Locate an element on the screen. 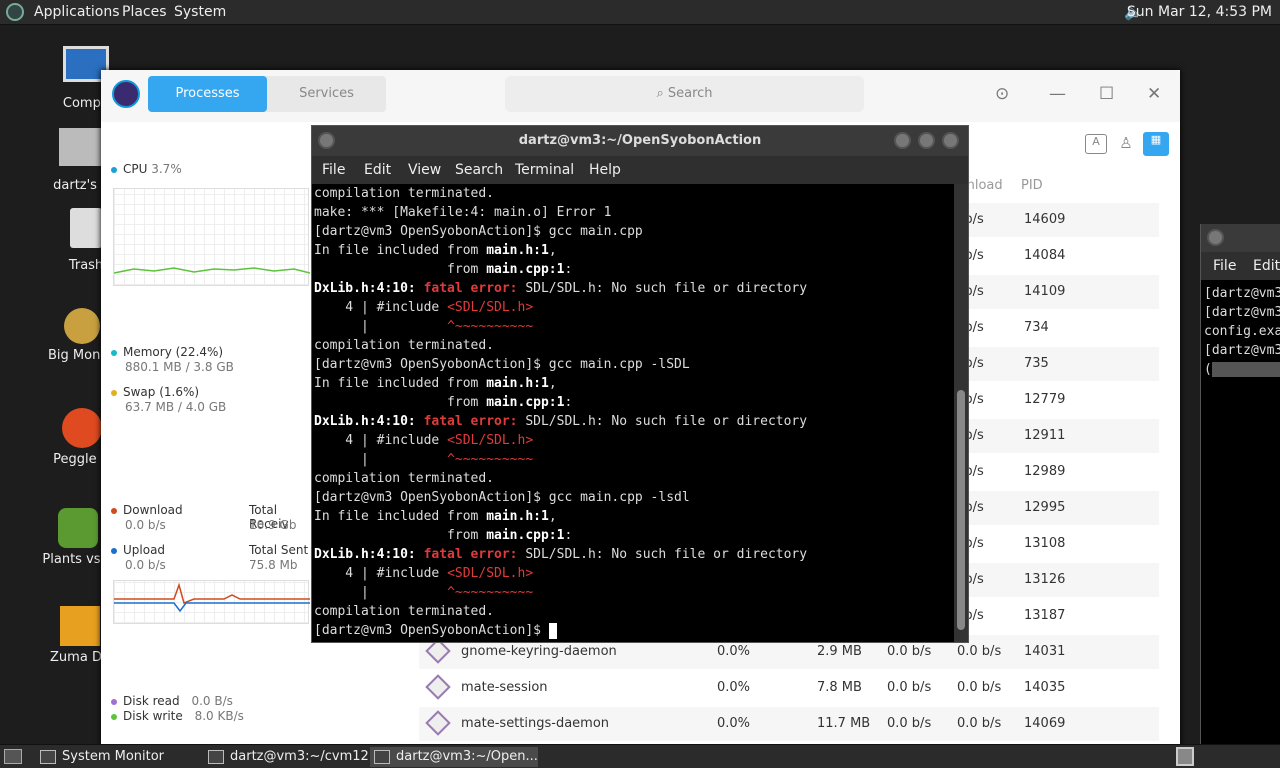  search-box: ⌕ Search is located at coordinates (684, 94).